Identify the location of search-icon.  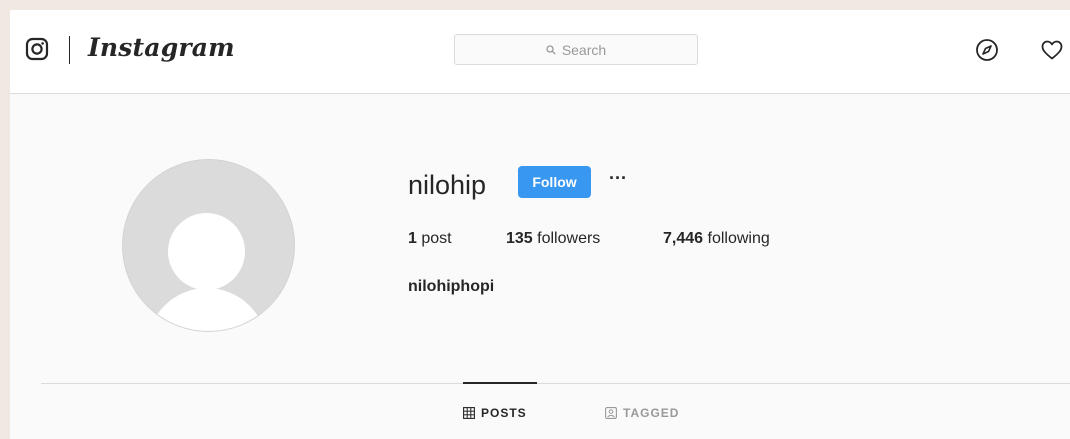
(551, 49).